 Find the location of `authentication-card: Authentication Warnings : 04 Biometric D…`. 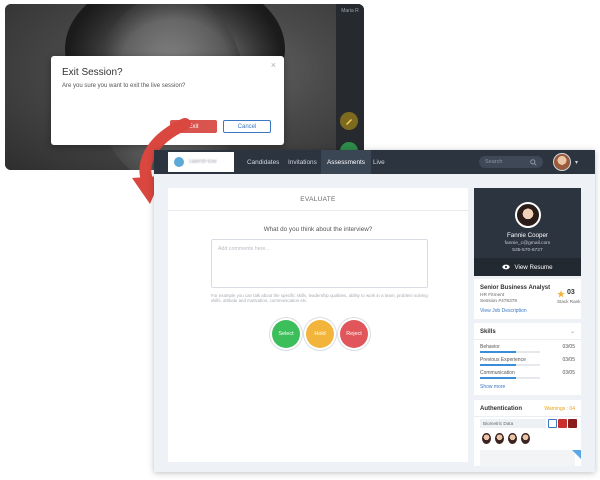

authentication-card: Authentication Warnings : 04 Biometric D… is located at coordinates (527, 433).